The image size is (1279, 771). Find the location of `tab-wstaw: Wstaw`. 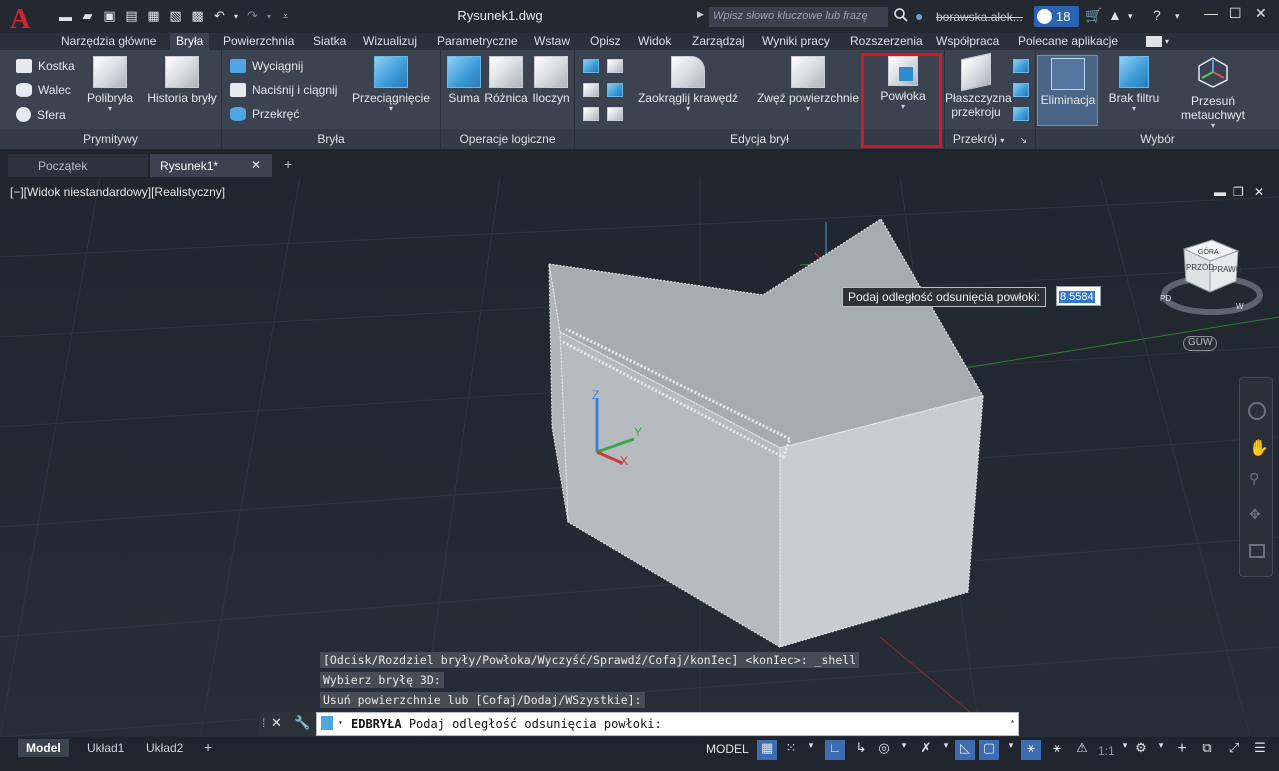

tab-wstaw: Wstaw is located at coordinates (552, 41).